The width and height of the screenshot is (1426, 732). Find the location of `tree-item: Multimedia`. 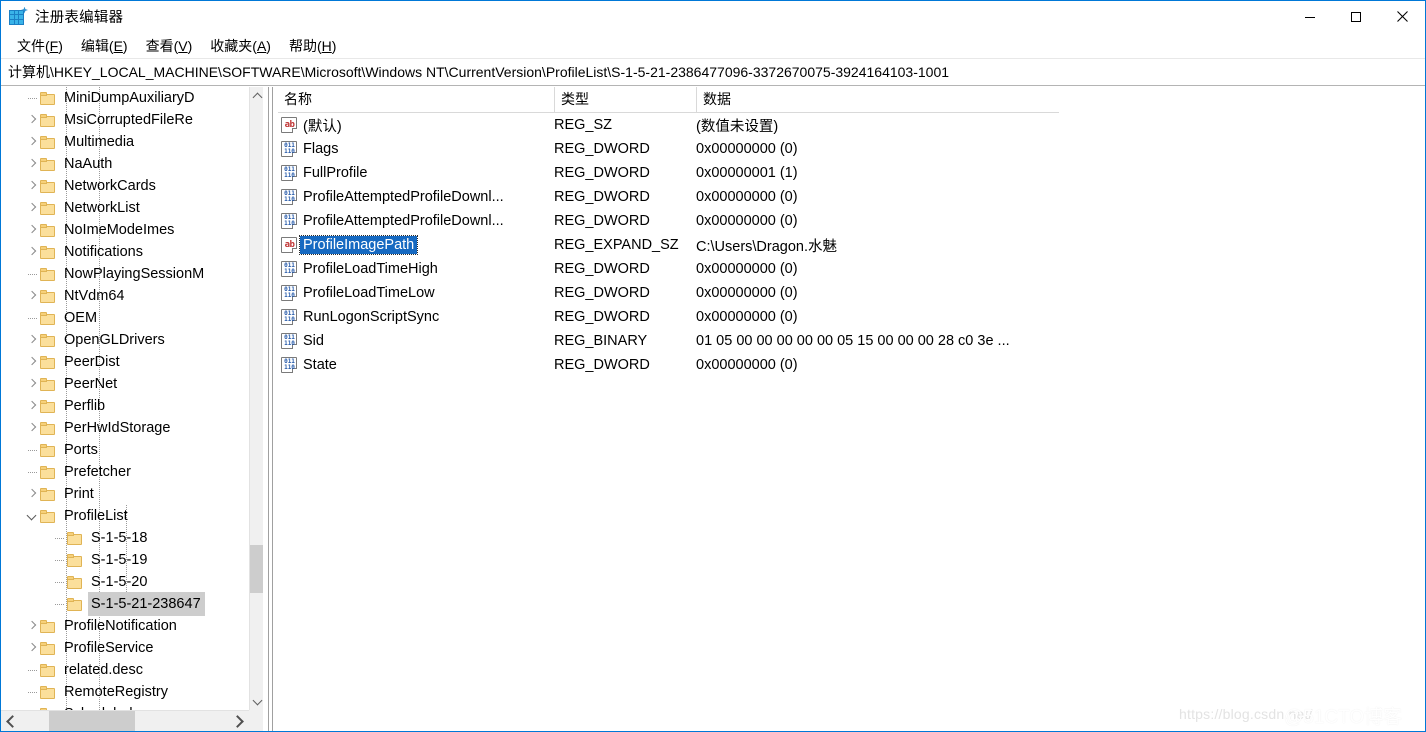

tree-item: Multimedia is located at coordinates (125, 142).